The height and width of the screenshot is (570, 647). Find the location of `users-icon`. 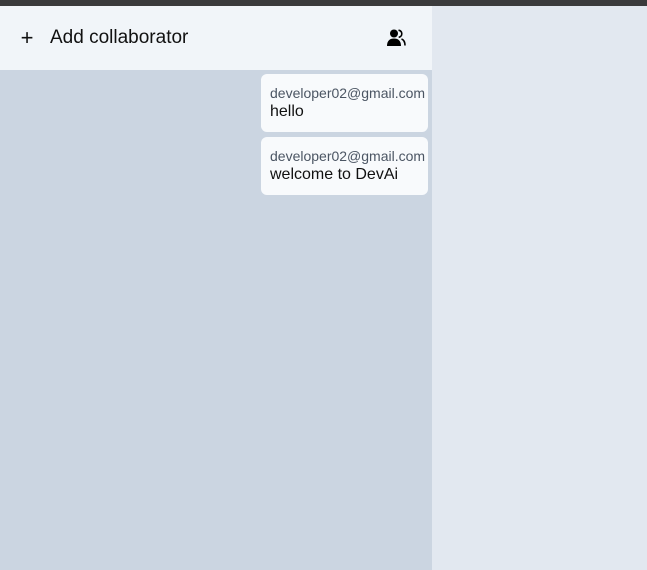

users-icon is located at coordinates (396, 38).